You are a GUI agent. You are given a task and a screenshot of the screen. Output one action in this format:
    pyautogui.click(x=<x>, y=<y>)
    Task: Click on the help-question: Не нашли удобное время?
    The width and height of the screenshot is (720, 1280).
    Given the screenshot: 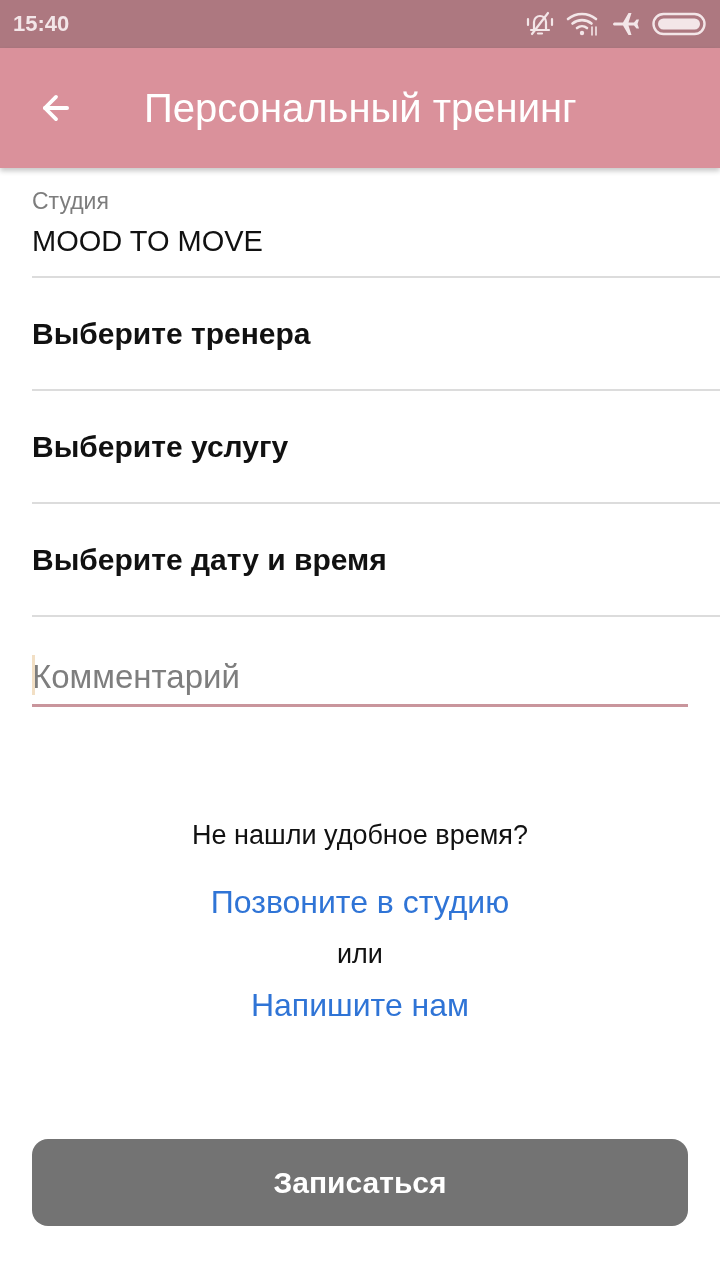 What is the action you would take?
    pyautogui.click(x=360, y=835)
    